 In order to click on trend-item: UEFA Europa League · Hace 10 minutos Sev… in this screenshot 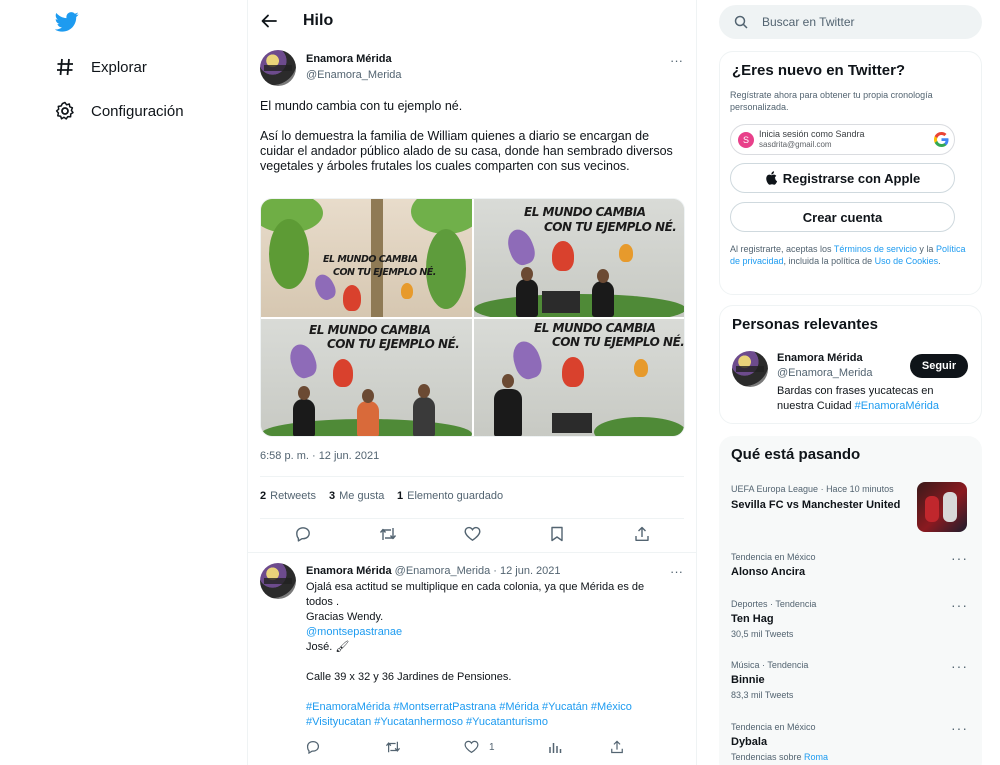, I will do `click(850, 510)`.